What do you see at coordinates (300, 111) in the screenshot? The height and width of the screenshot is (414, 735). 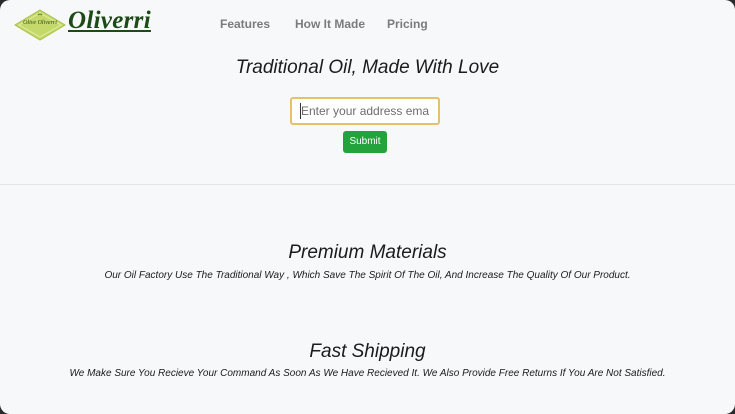 I see `text-caret` at bounding box center [300, 111].